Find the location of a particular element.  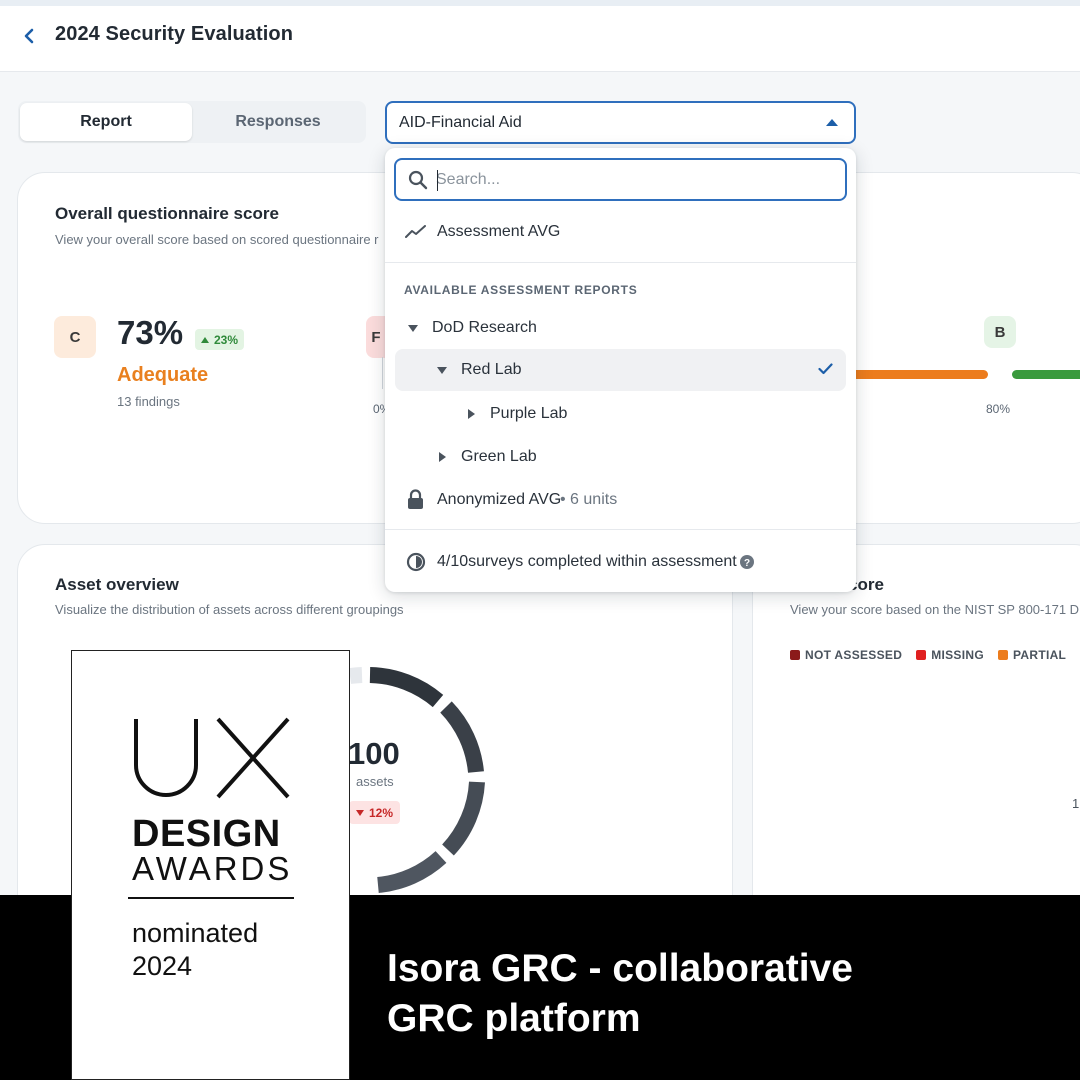

help-icon: ? is located at coordinates (747, 562).